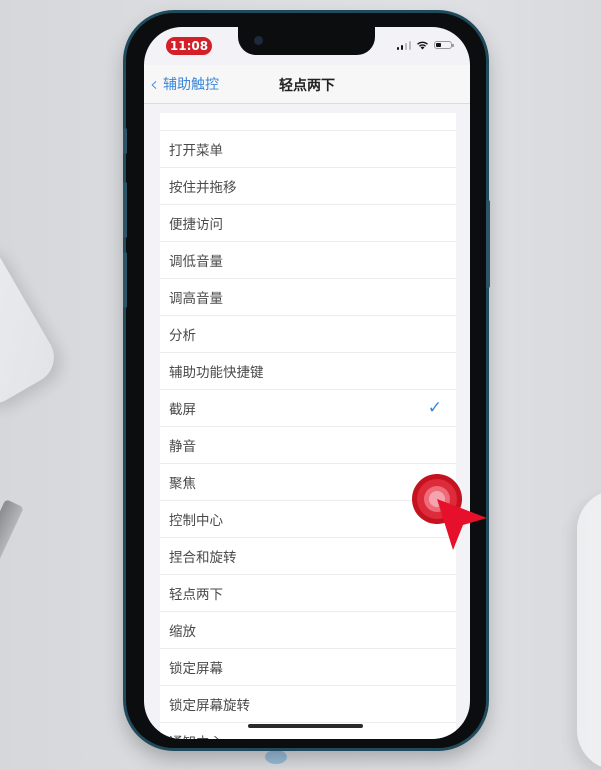  Describe the element at coordinates (216, 373) in the screenshot. I see `list-item-label: 辅助功能快捷键` at that location.